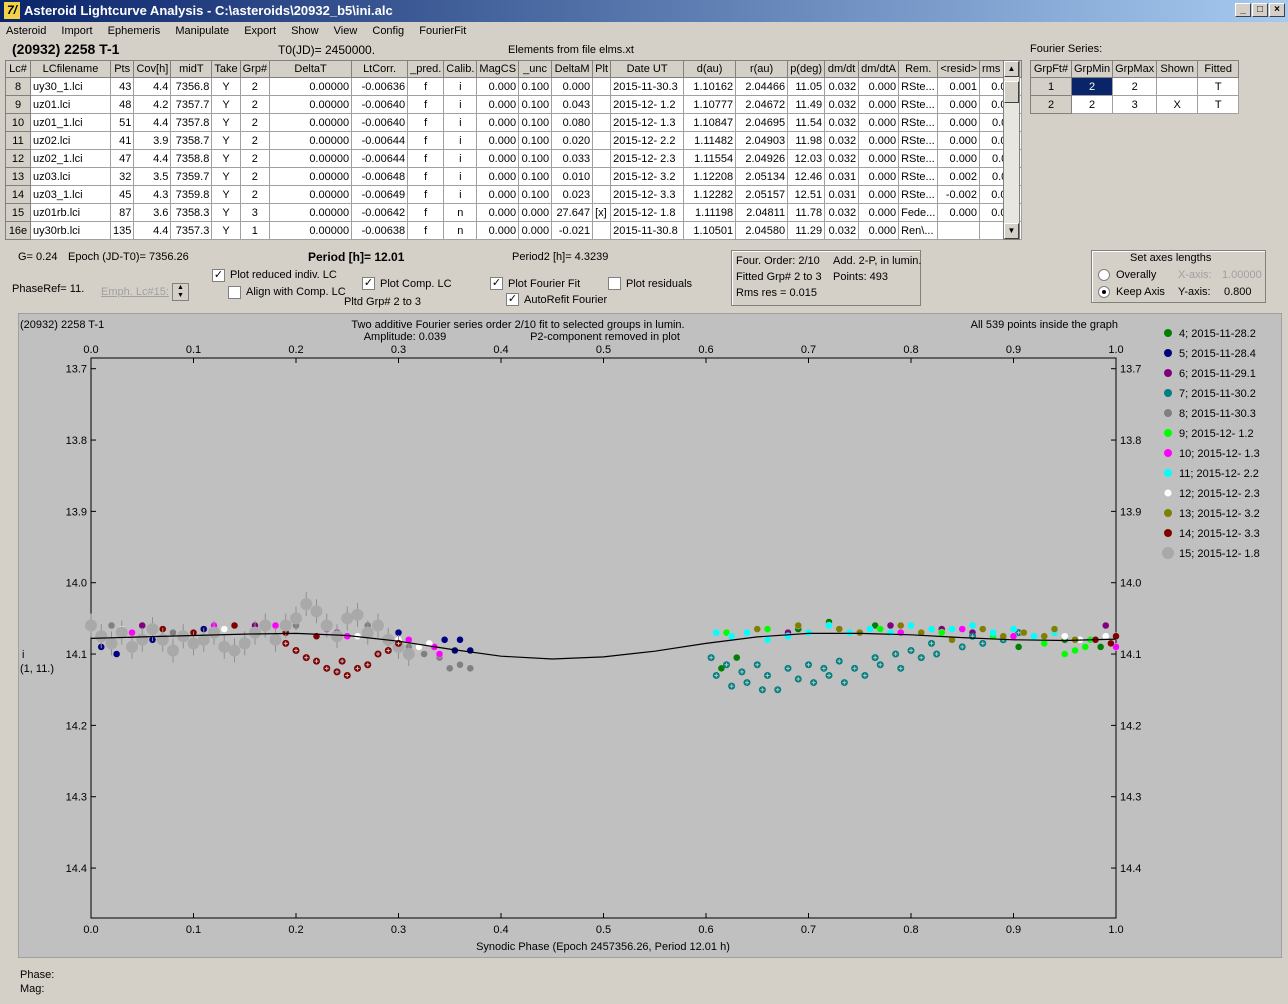 This screenshot has height=1004, width=1288. What do you see at coordinates (1104, 275) in the screenshot?
I see `overally-radio` at bounding box center [1104, 275].